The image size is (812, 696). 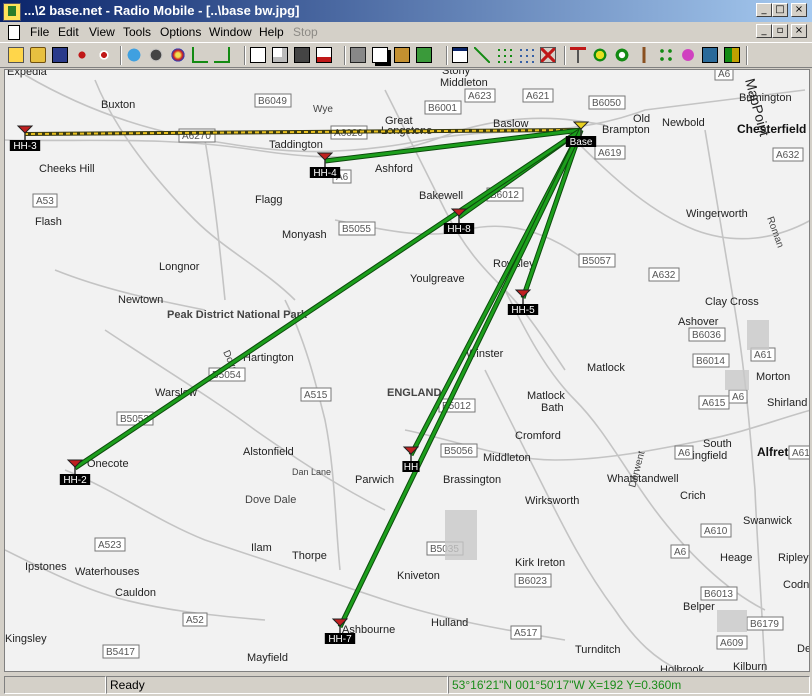 I want to click on map-properties-icon, so click(x=156, y=55).